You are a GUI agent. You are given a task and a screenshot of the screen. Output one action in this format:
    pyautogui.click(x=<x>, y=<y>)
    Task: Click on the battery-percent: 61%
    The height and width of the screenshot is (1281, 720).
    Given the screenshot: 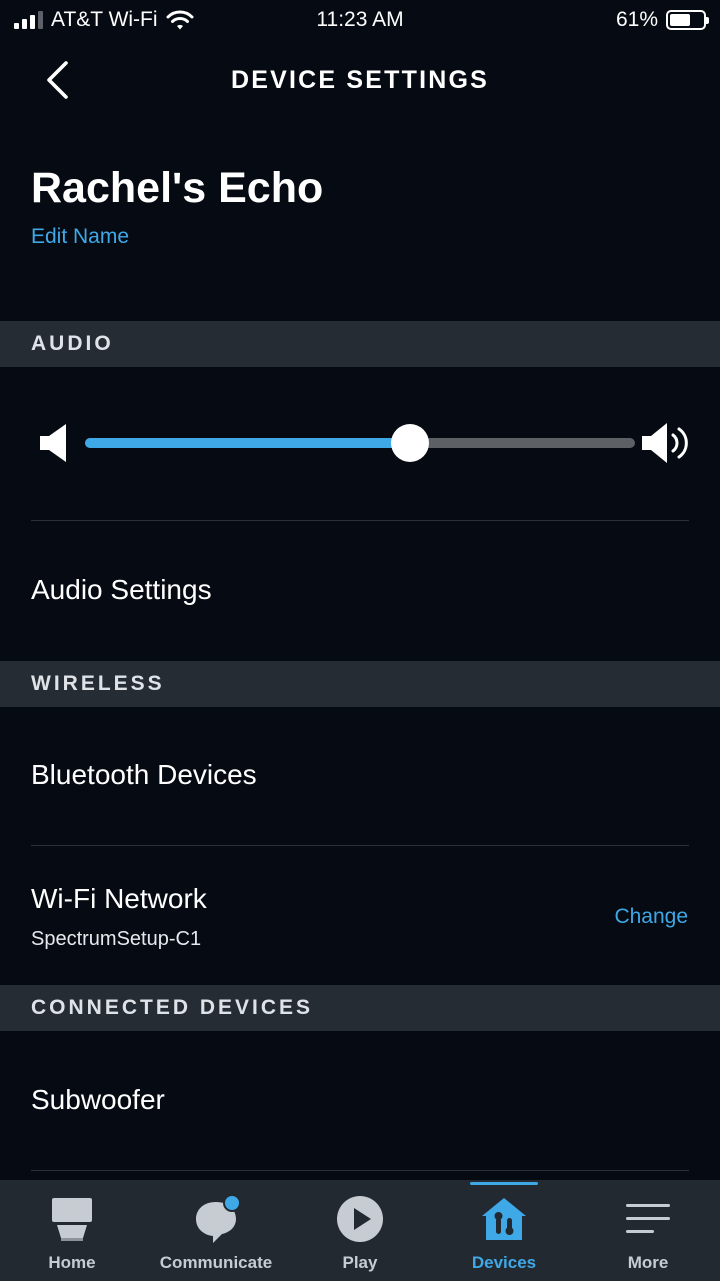 What is the action you would take?
    pyautogui.click(x=636, y=19)
    